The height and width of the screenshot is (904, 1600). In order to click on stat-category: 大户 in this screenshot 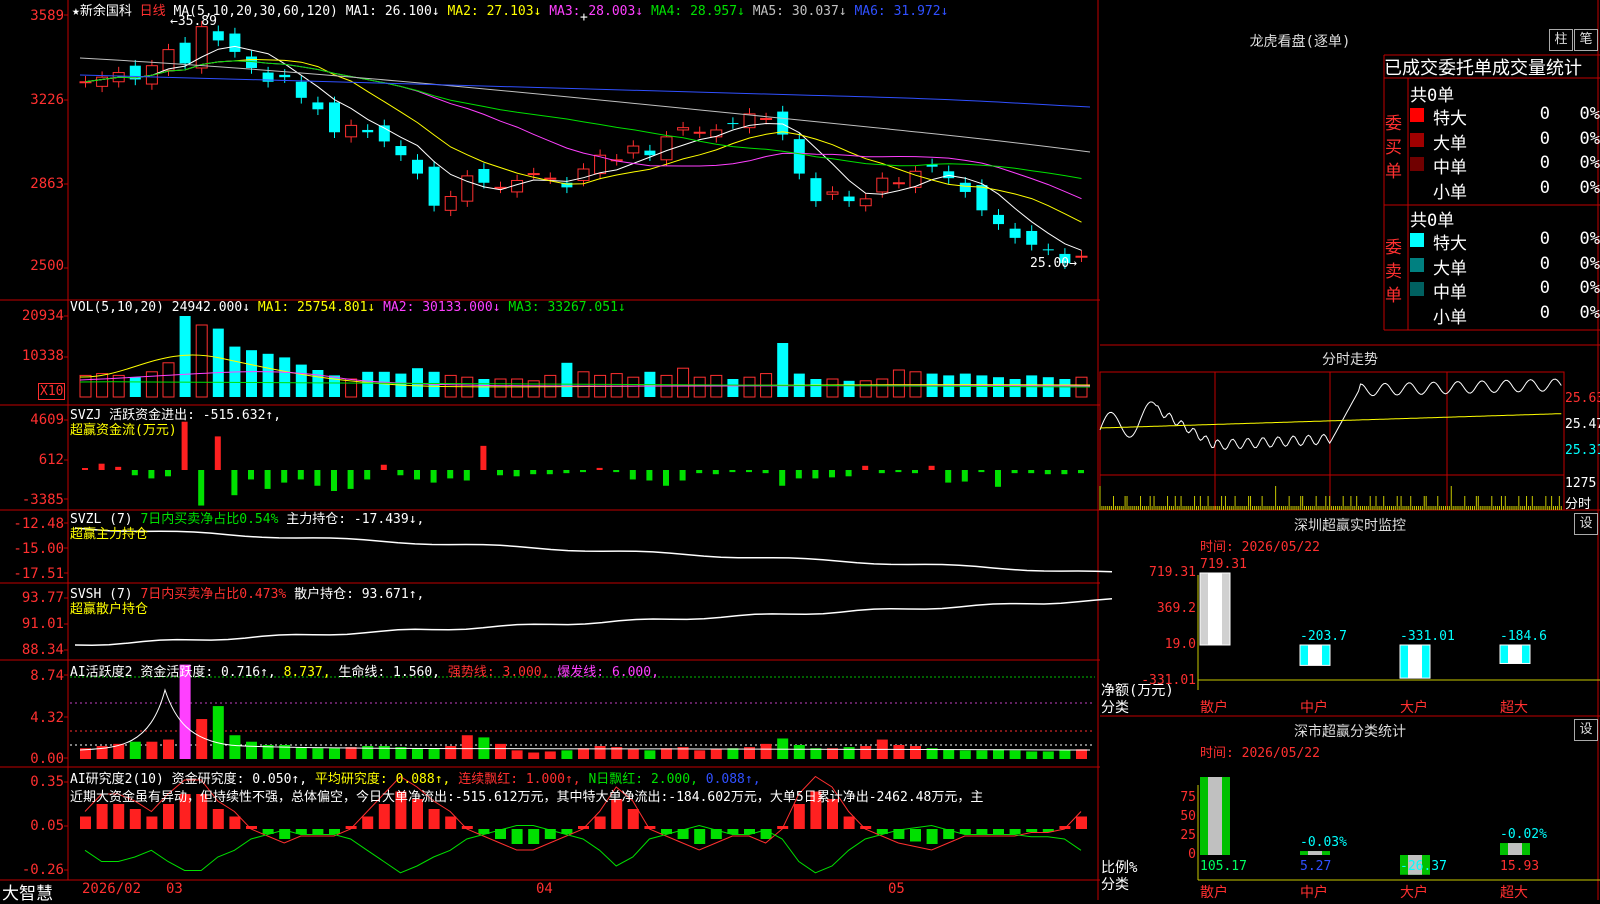, I will do `click(1414, 893)`.